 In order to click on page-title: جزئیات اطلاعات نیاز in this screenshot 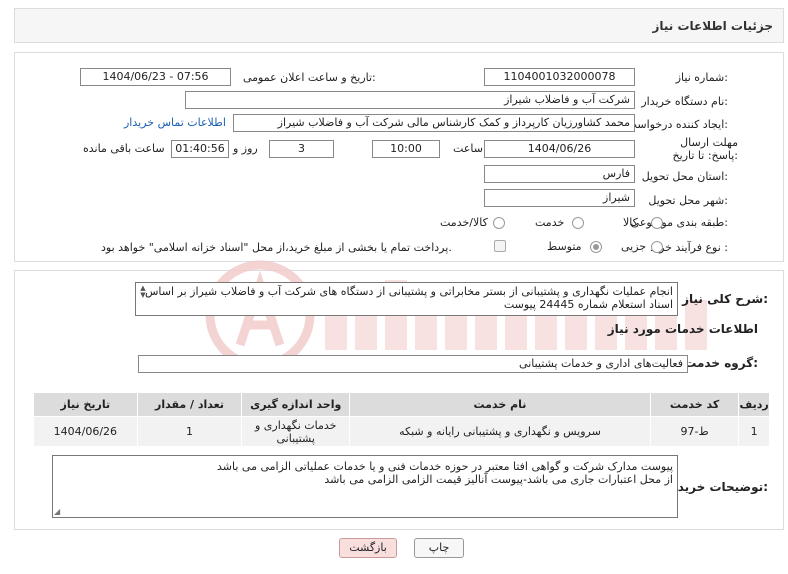, I will do `click(712, 26)`.